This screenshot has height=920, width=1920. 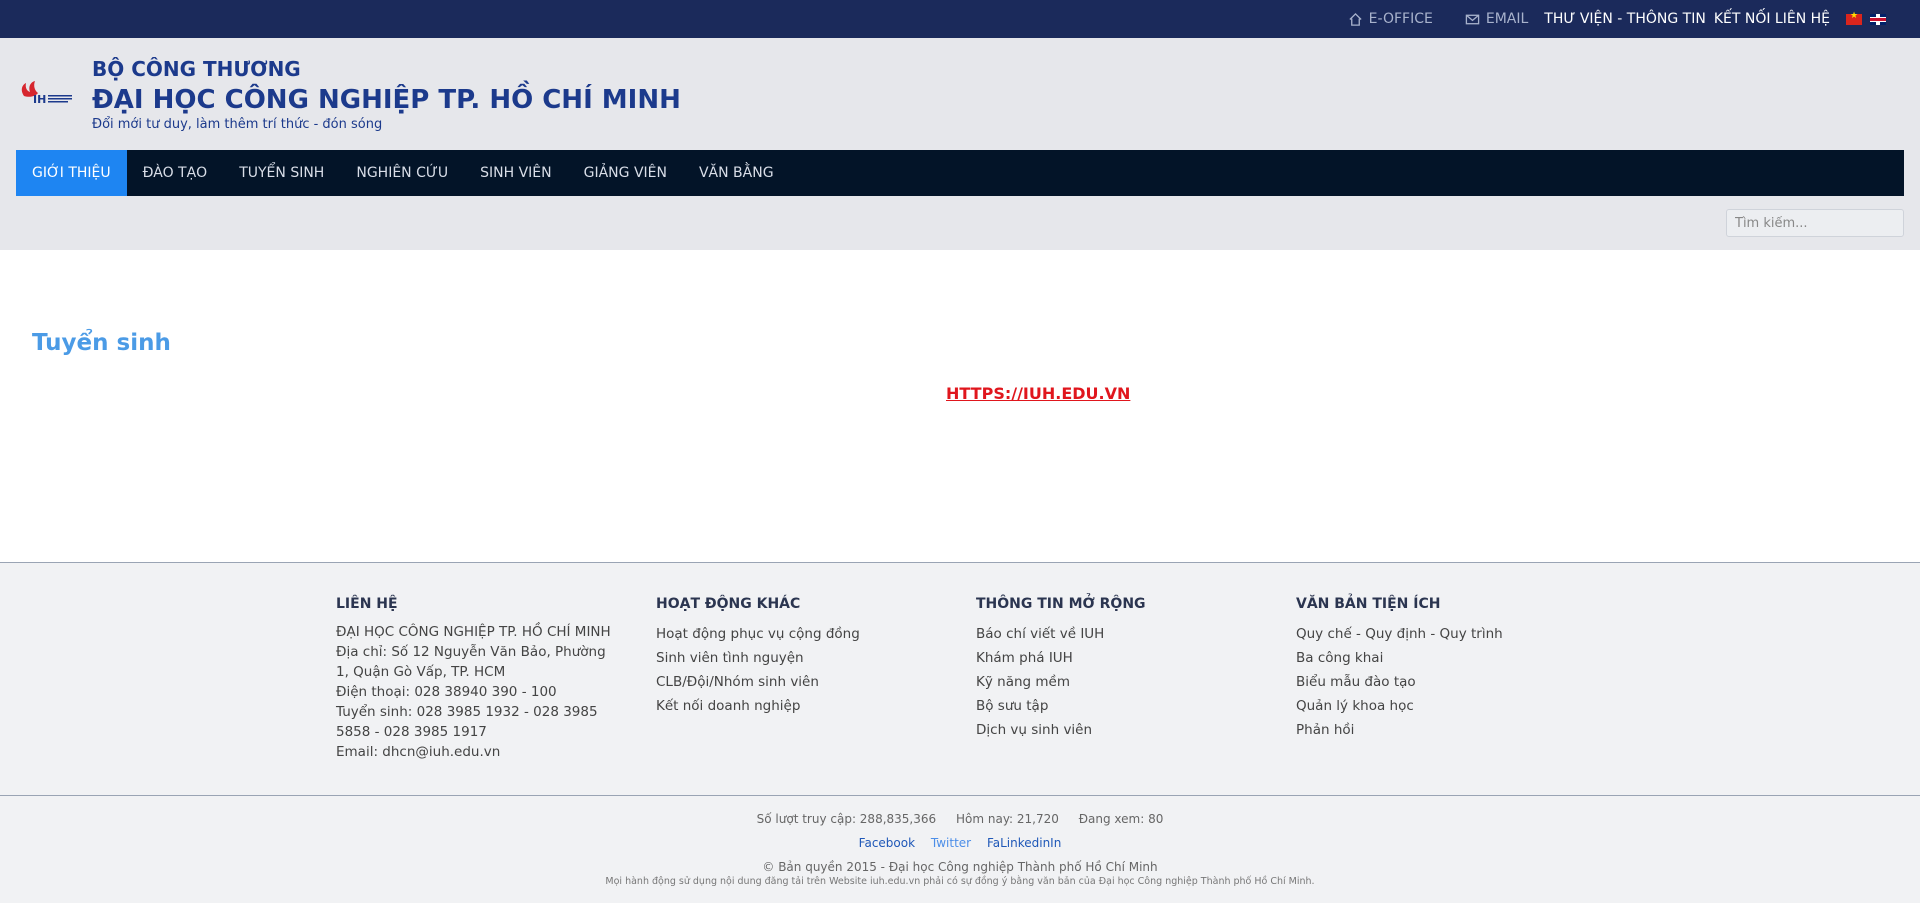 I want to click on email-label: EMAIL, so click(x=1507, y=19).